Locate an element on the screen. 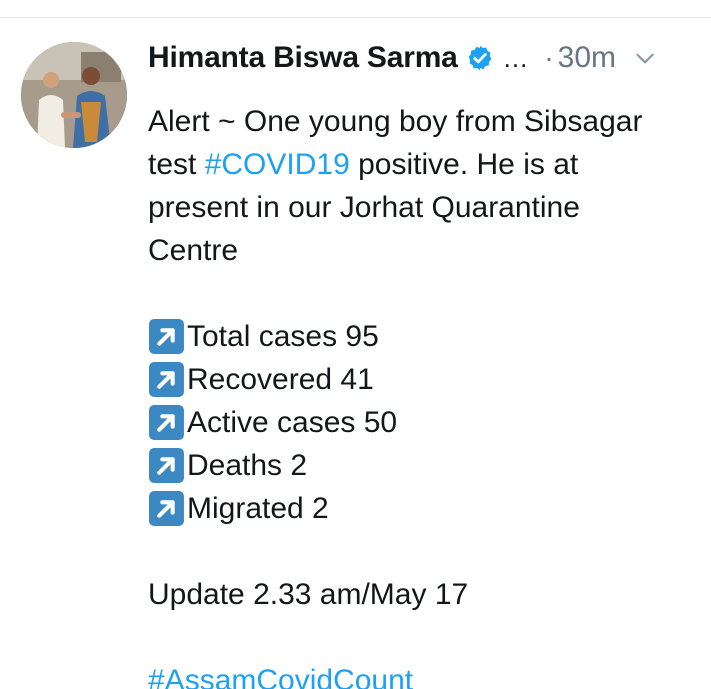  stat-total-cases: Total cases 95 is located at coordinates (283, 336).